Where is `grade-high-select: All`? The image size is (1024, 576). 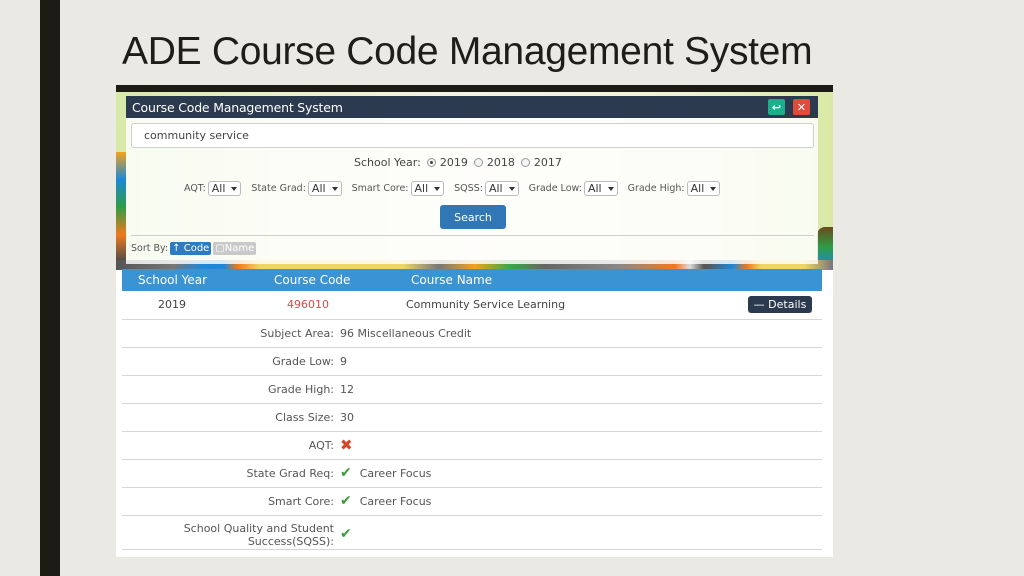 grade-high-select: All is located at coordinates (703, 188).